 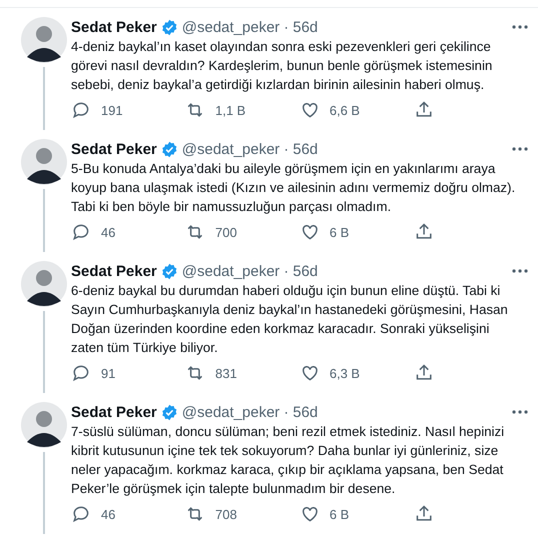 I want to click on reply-count: 91, so click(x=108, y=373).